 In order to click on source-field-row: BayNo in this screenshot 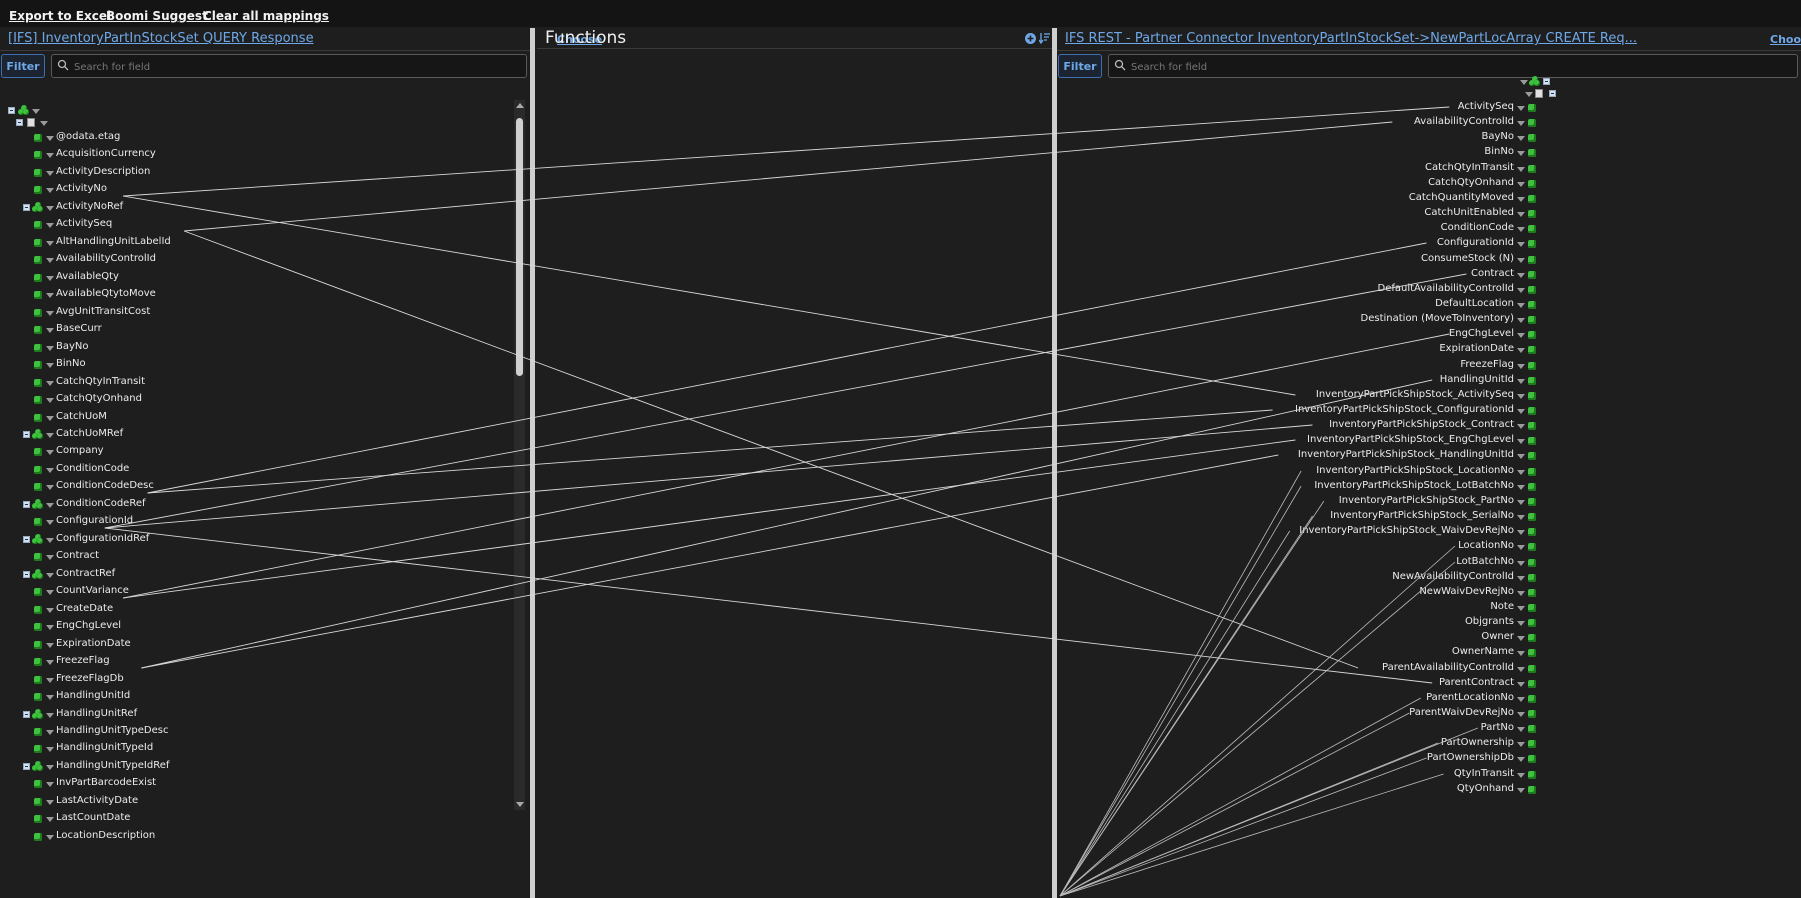, I will do `click(256, 348)`.